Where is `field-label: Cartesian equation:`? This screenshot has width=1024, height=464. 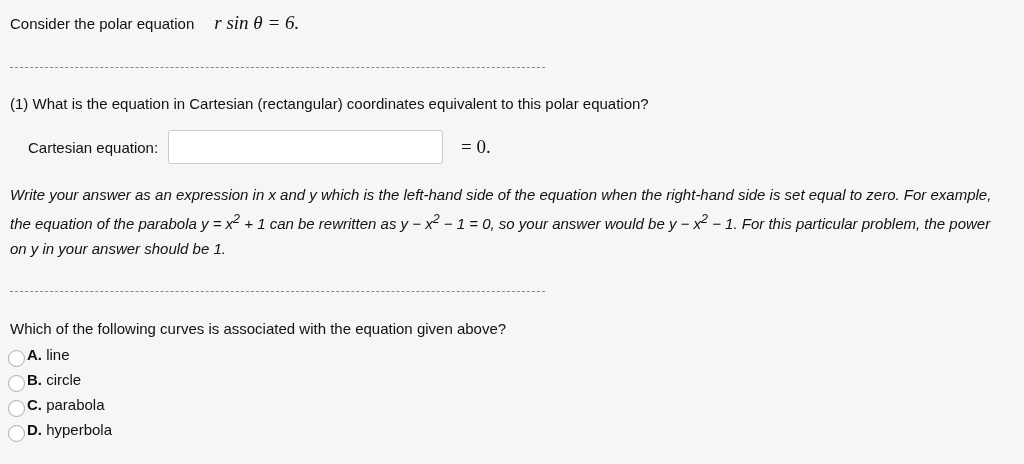
field-label: Cartesian equation: is located at coordinates (93, 147).